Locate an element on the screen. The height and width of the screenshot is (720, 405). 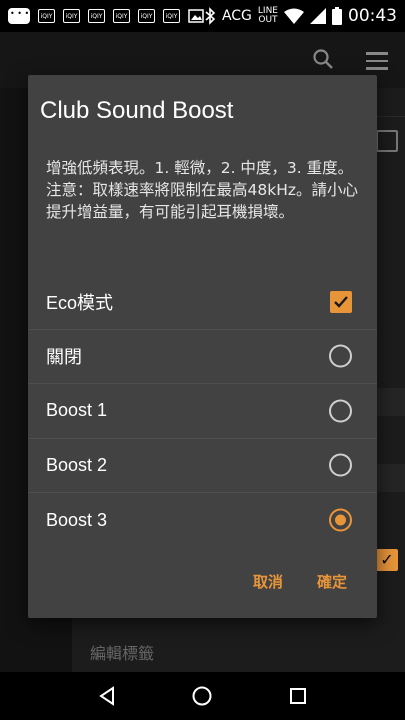
navigation-bar is located at coordinates (202, 696).